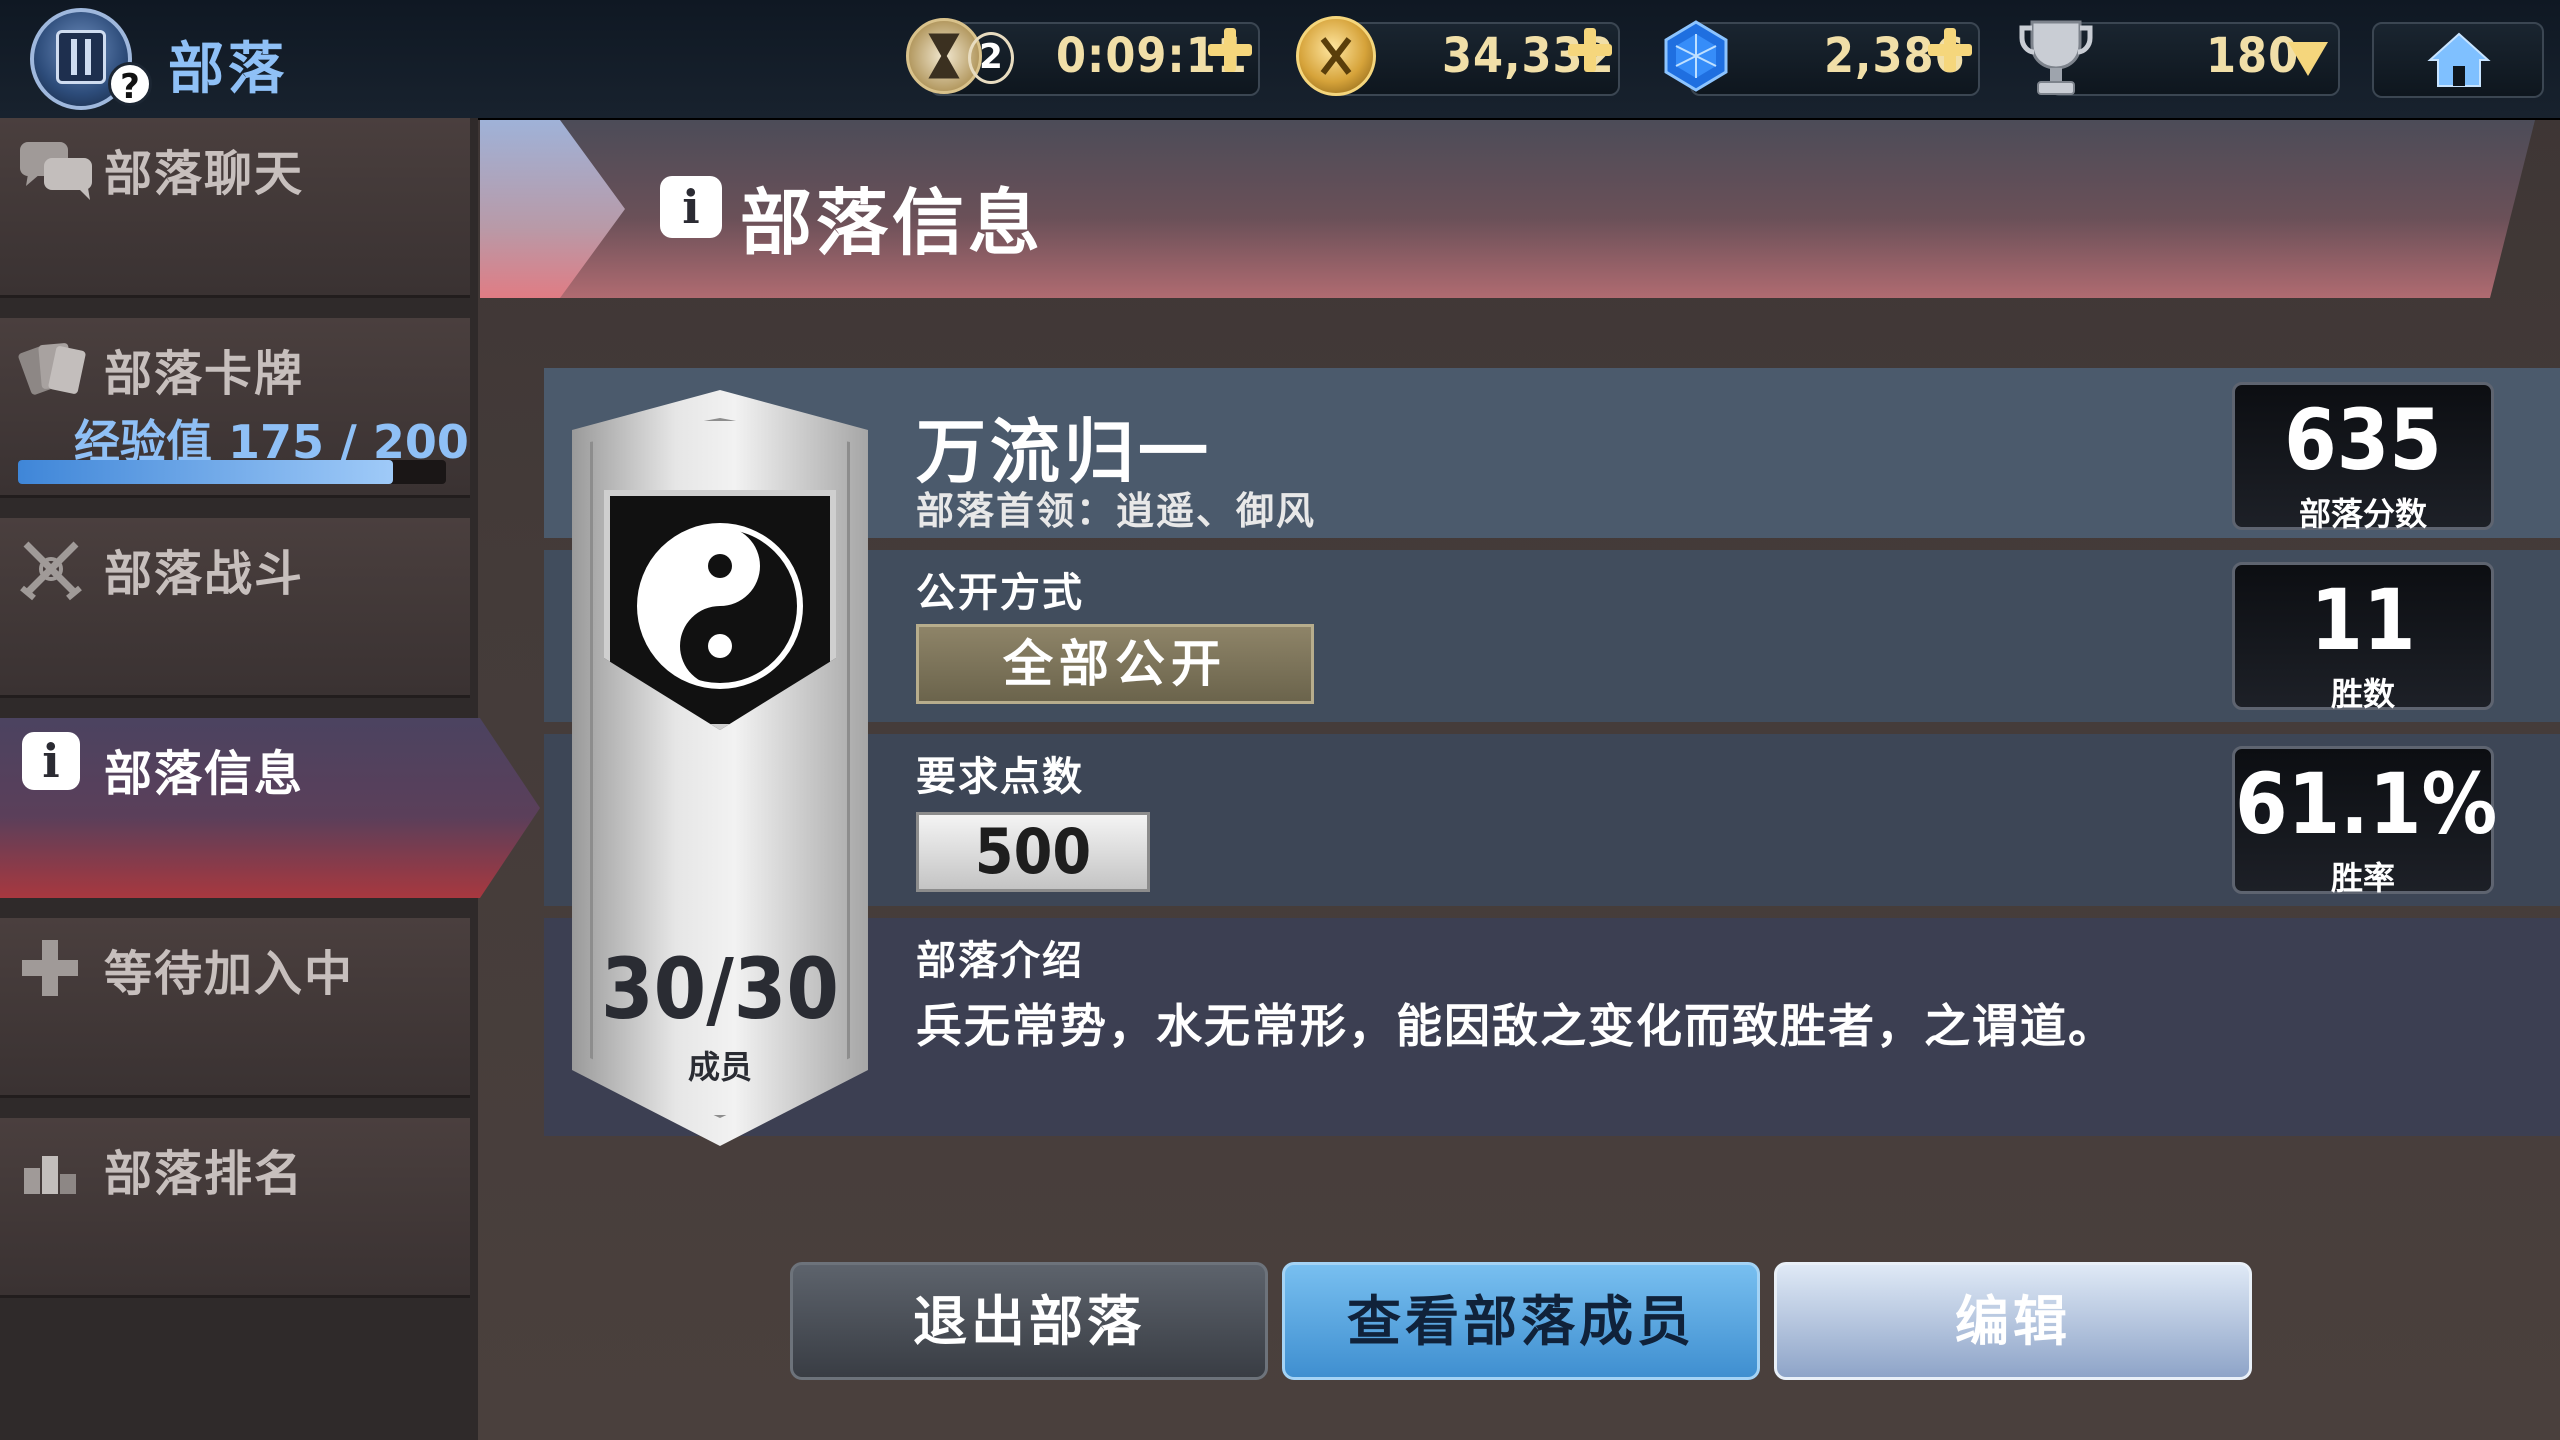  Describe the element at coordinates (1000, 961) in the screenshot. I see `description-label: 部落介绍` at that location.